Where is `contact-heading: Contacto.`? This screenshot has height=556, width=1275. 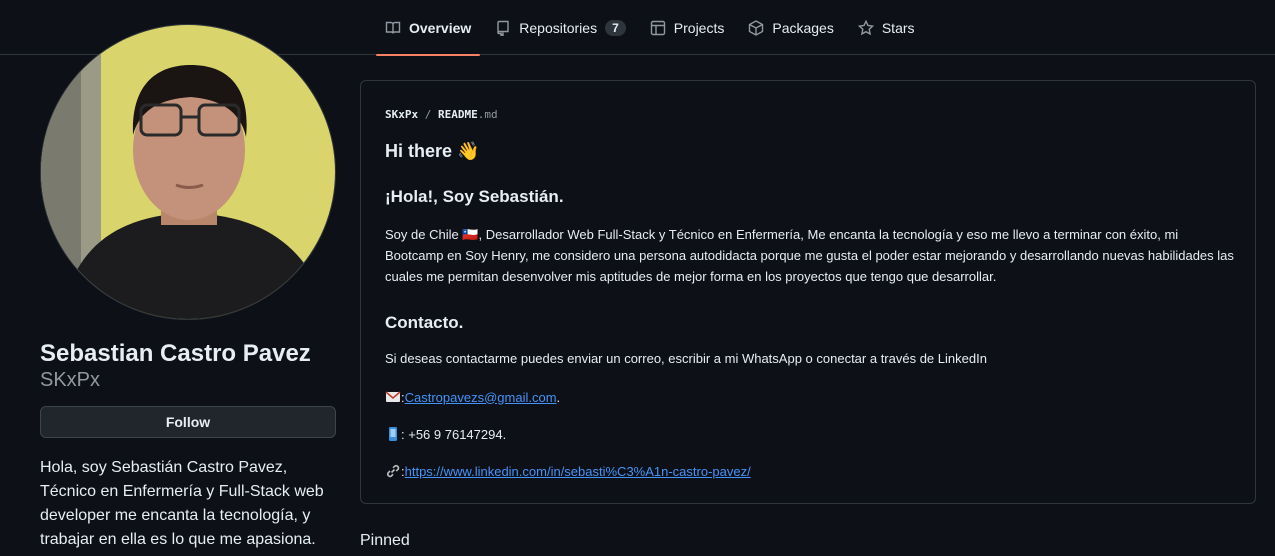 contact-heading: Contacto. is located at coordinates (424, 322).